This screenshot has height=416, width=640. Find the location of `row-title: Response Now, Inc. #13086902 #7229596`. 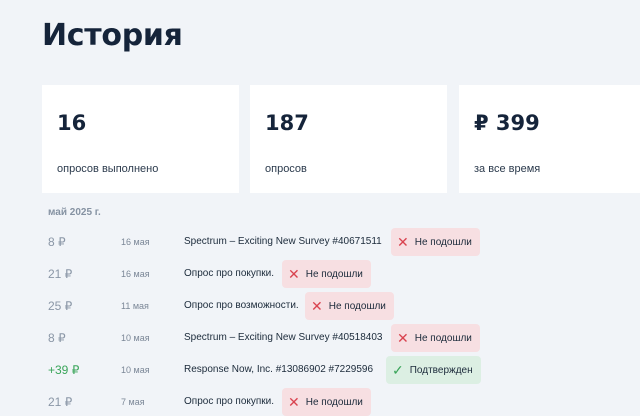

row-title: Response Now, Inc. #13086902 #7229596 is located at coordinates (279, 369).